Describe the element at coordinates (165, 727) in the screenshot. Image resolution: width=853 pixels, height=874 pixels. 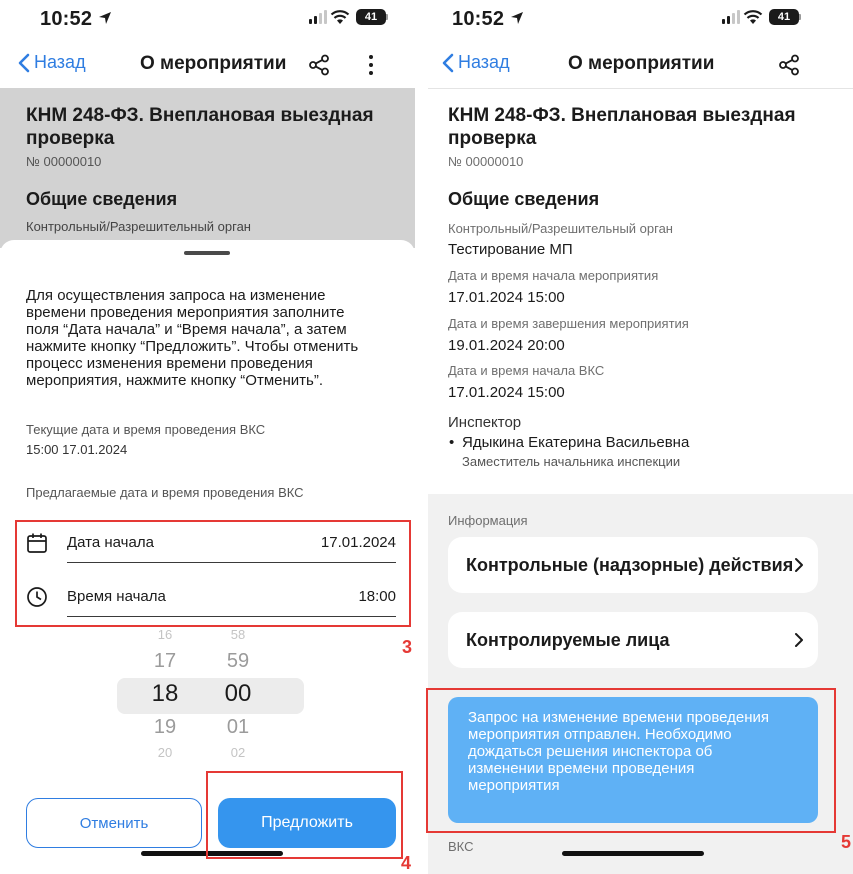
I see `hour-option: 19` at that location.